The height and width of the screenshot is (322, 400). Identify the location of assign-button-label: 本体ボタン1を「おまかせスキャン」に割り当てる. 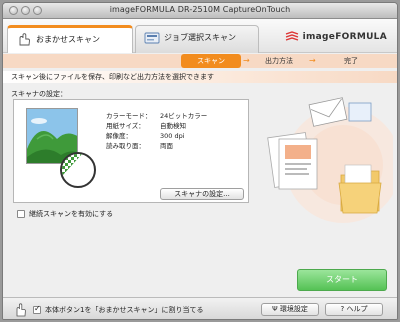
(124, 310).